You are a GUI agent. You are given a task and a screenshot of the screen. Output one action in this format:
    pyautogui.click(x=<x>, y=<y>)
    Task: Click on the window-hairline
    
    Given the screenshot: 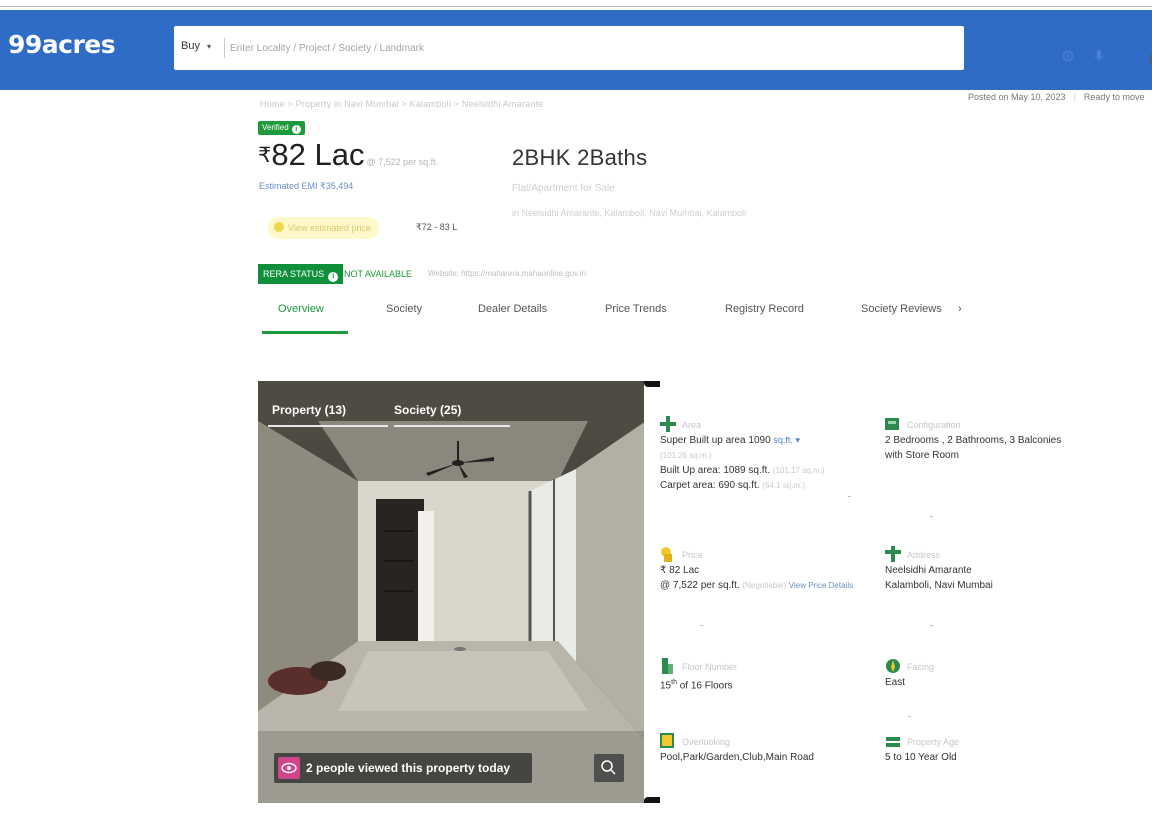 What is the action you would take?
    pyautogui.click(x=576, y=6)
    